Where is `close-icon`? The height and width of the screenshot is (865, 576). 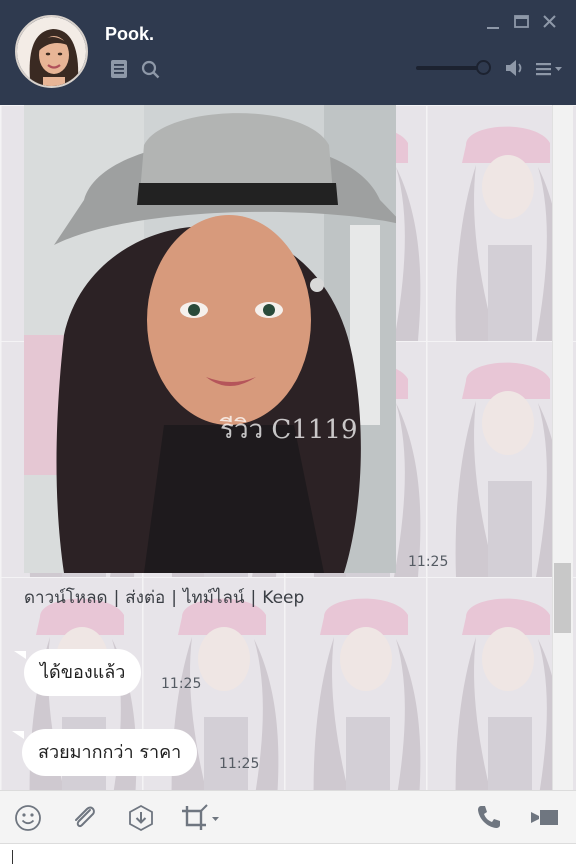
close-icon is located at coordinates (549, 23).